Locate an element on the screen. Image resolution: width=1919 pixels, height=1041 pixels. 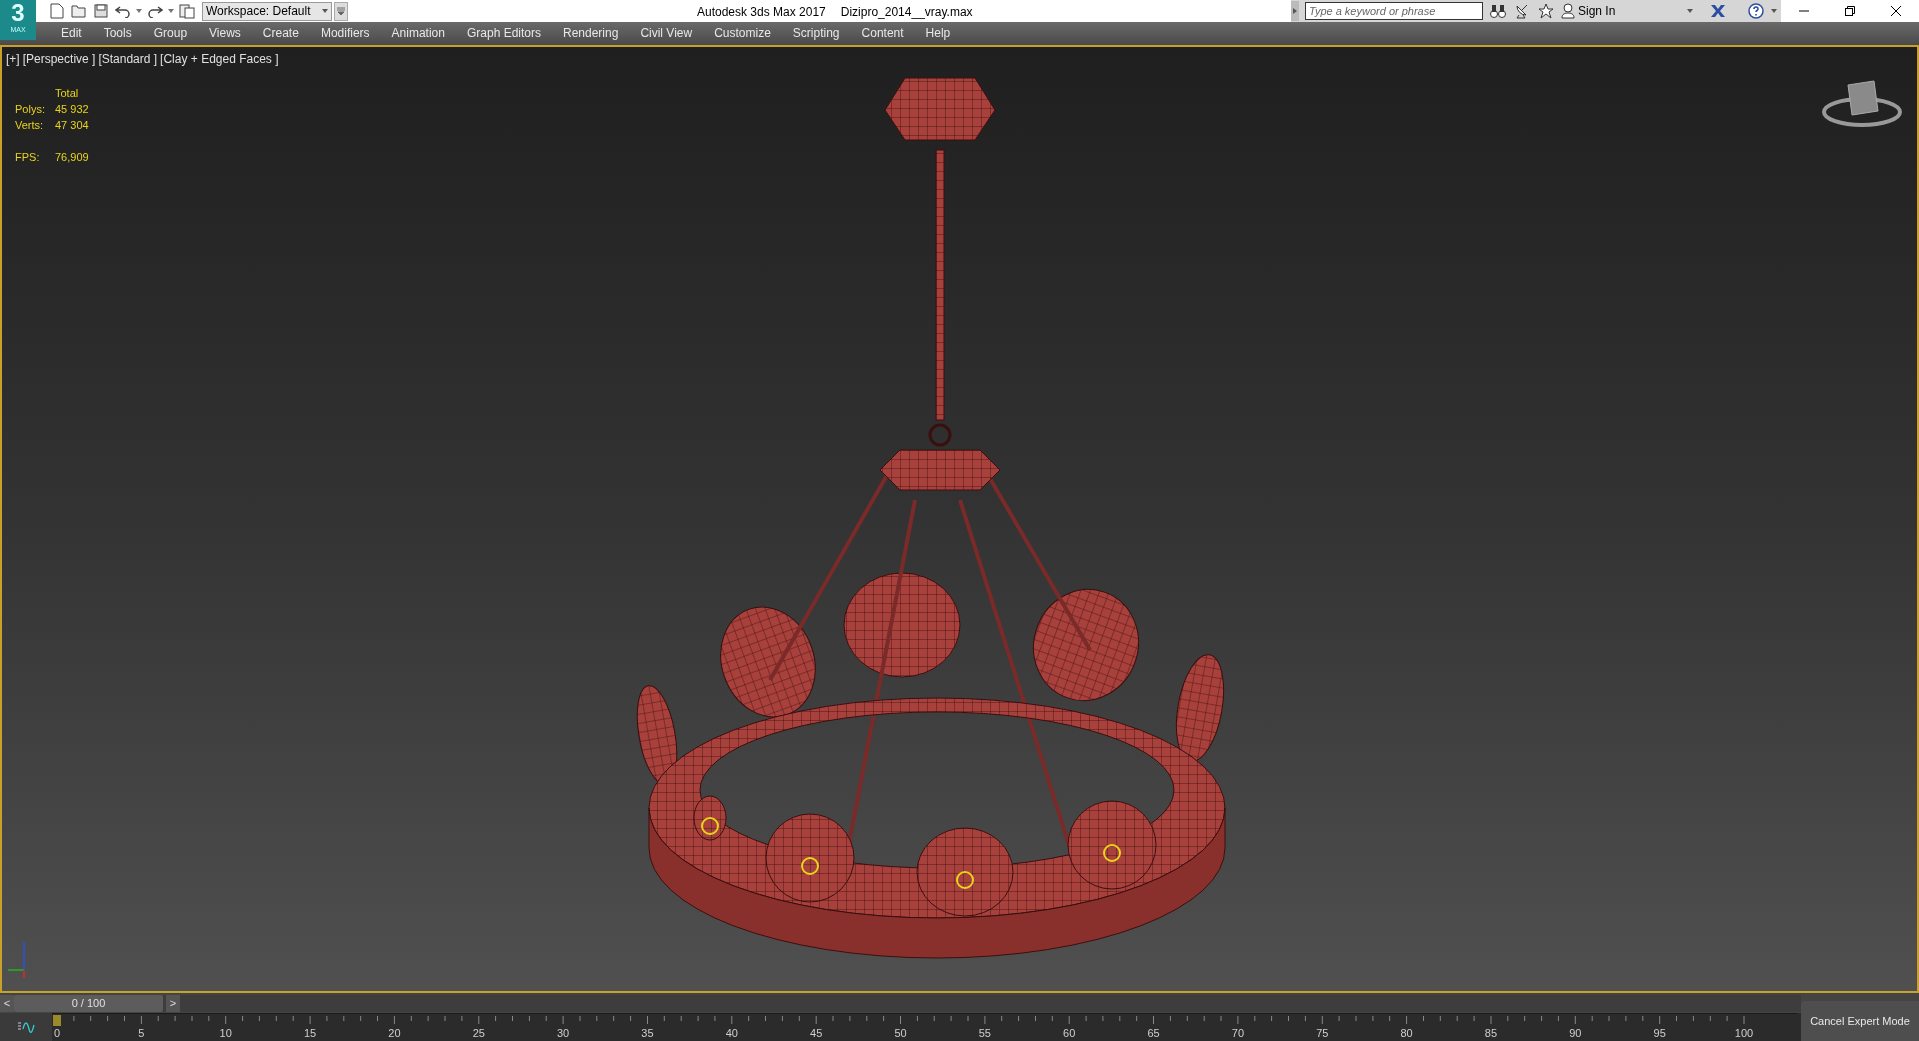
open-folder-icon is located at coordinates (79, 11).